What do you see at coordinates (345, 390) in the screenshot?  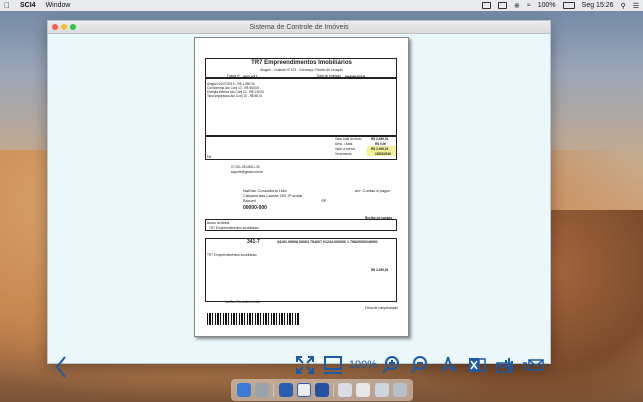 I see `window-thumb-icon` at bounding box center [345, 390].